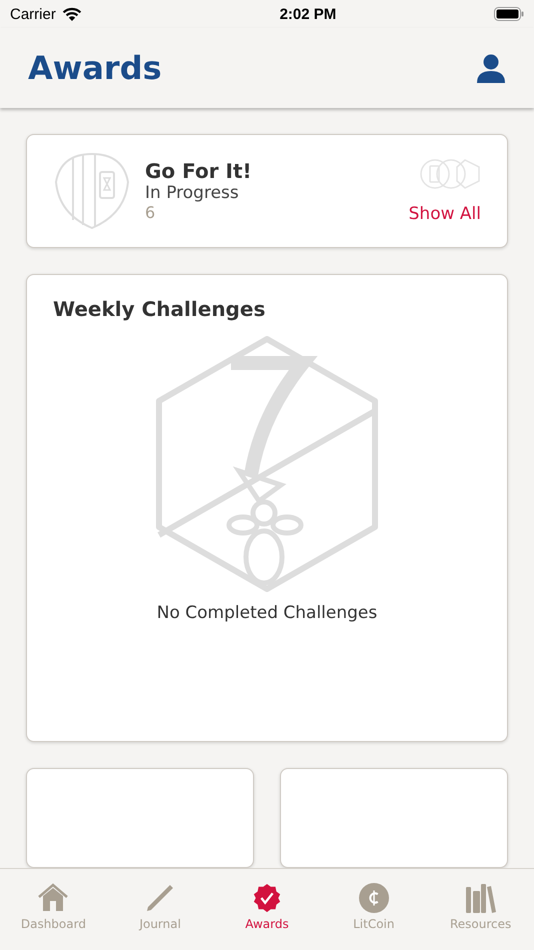 The image size is (534, 950). What do you see at coordinates (159, 308) in the screenshot?
I see `section-title: Weekly Challenges` at bounding box center [159, 308].